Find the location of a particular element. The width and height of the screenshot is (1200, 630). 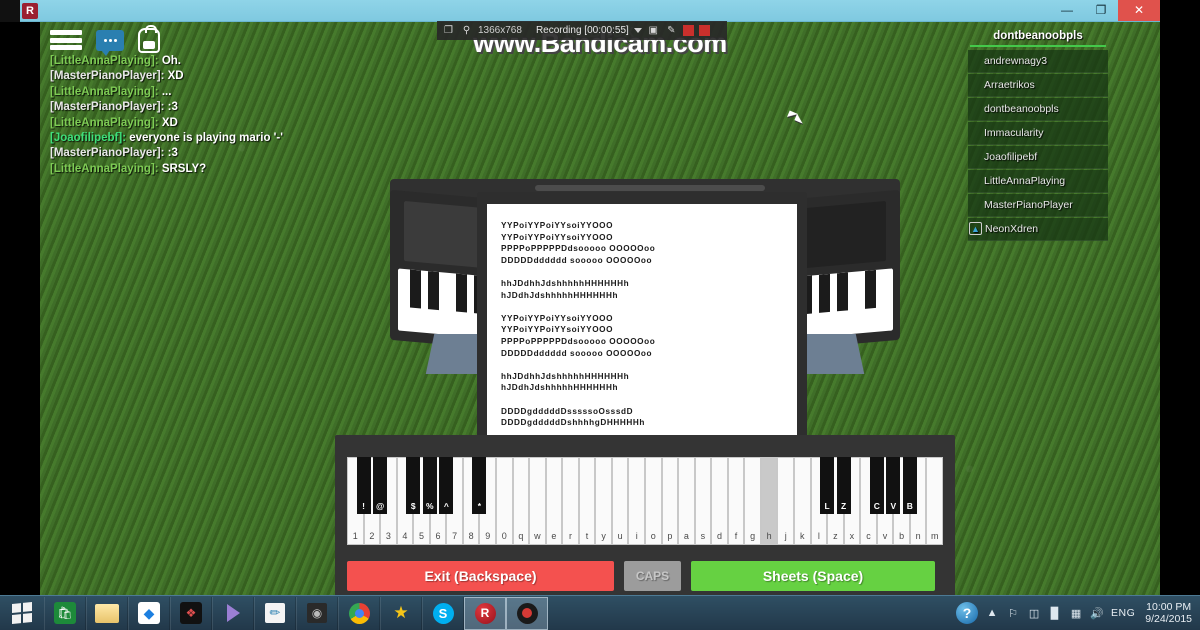

taskbar-item-file-explorer-icon is located at coordinates (107, 613).